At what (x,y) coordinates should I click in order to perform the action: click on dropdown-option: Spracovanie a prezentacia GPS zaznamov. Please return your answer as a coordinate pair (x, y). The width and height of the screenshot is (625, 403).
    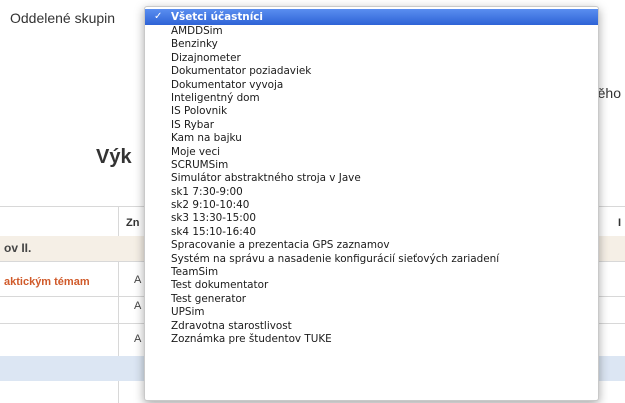
    Looking at the image, I should click on (371, 245).